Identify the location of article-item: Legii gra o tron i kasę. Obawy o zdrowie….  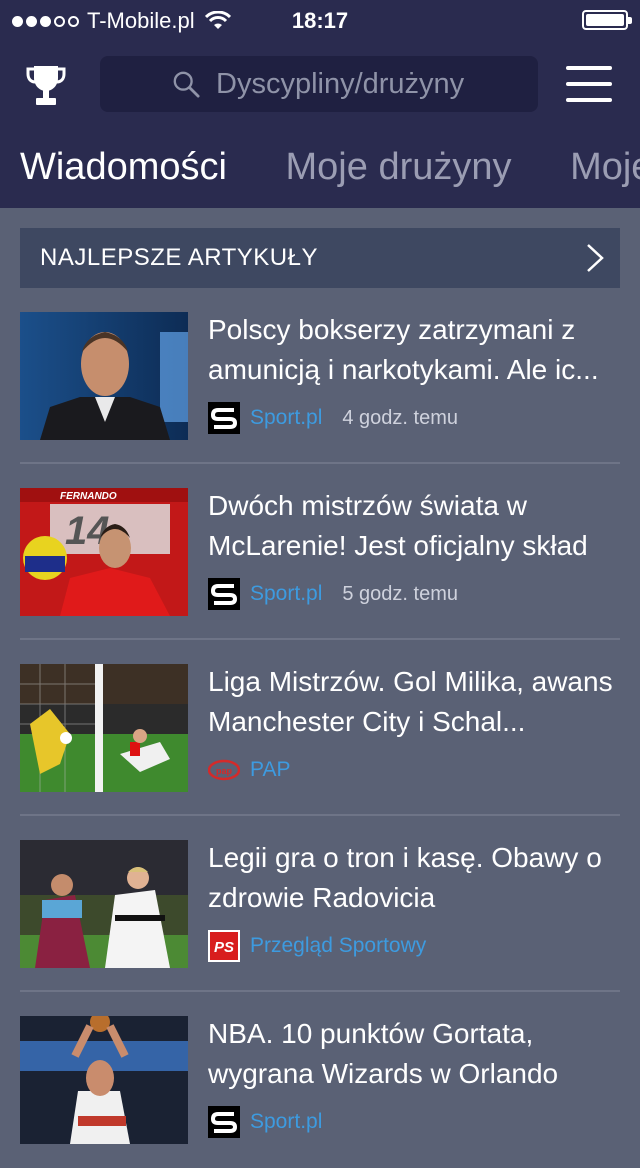
(320, 904).